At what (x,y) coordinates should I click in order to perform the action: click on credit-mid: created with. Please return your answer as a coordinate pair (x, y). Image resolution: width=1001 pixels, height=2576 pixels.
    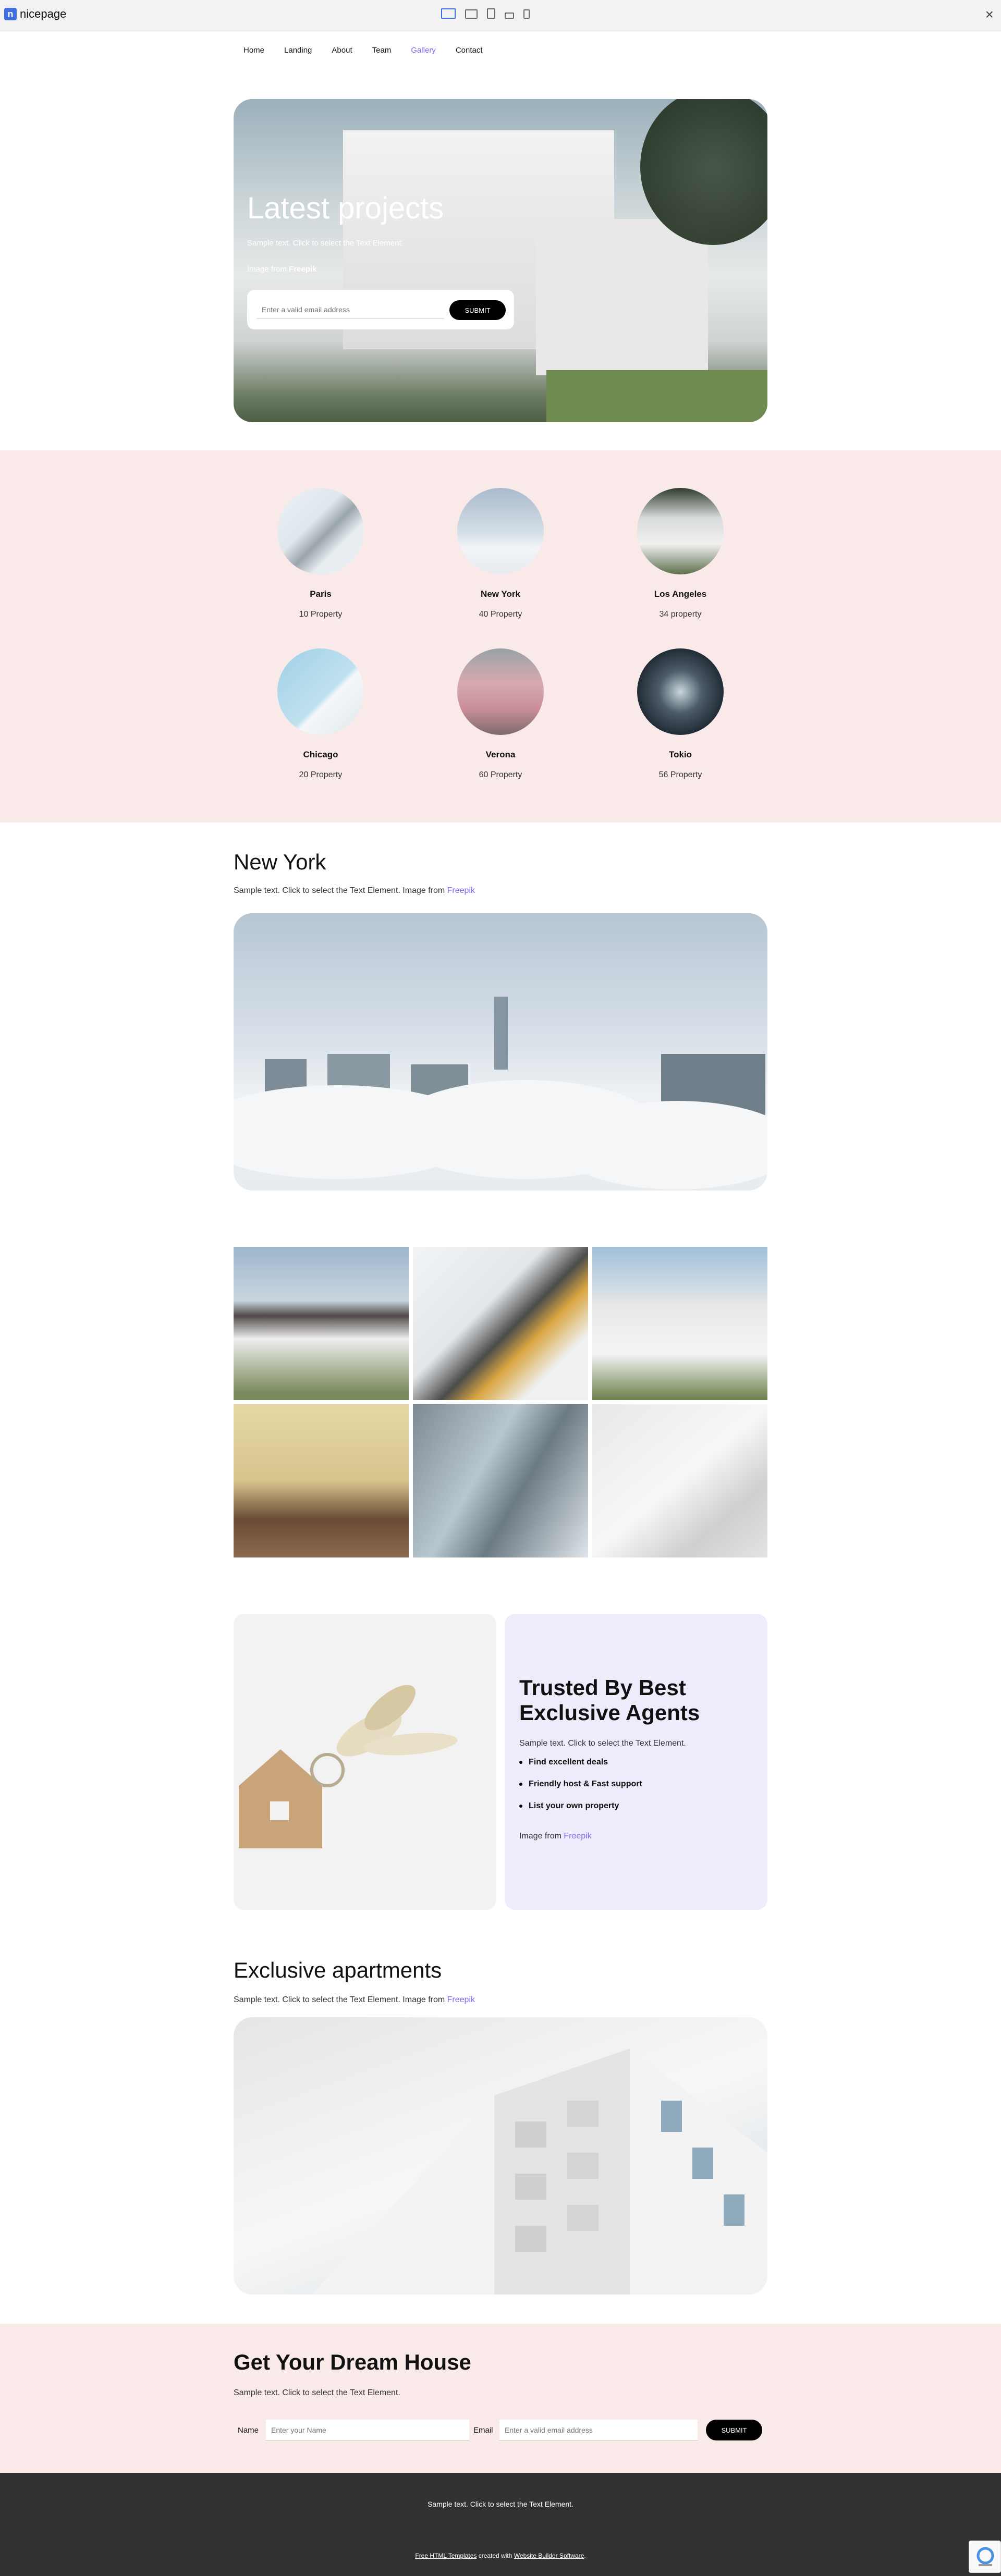
    Looking at the image, I should click on (496, 2555).